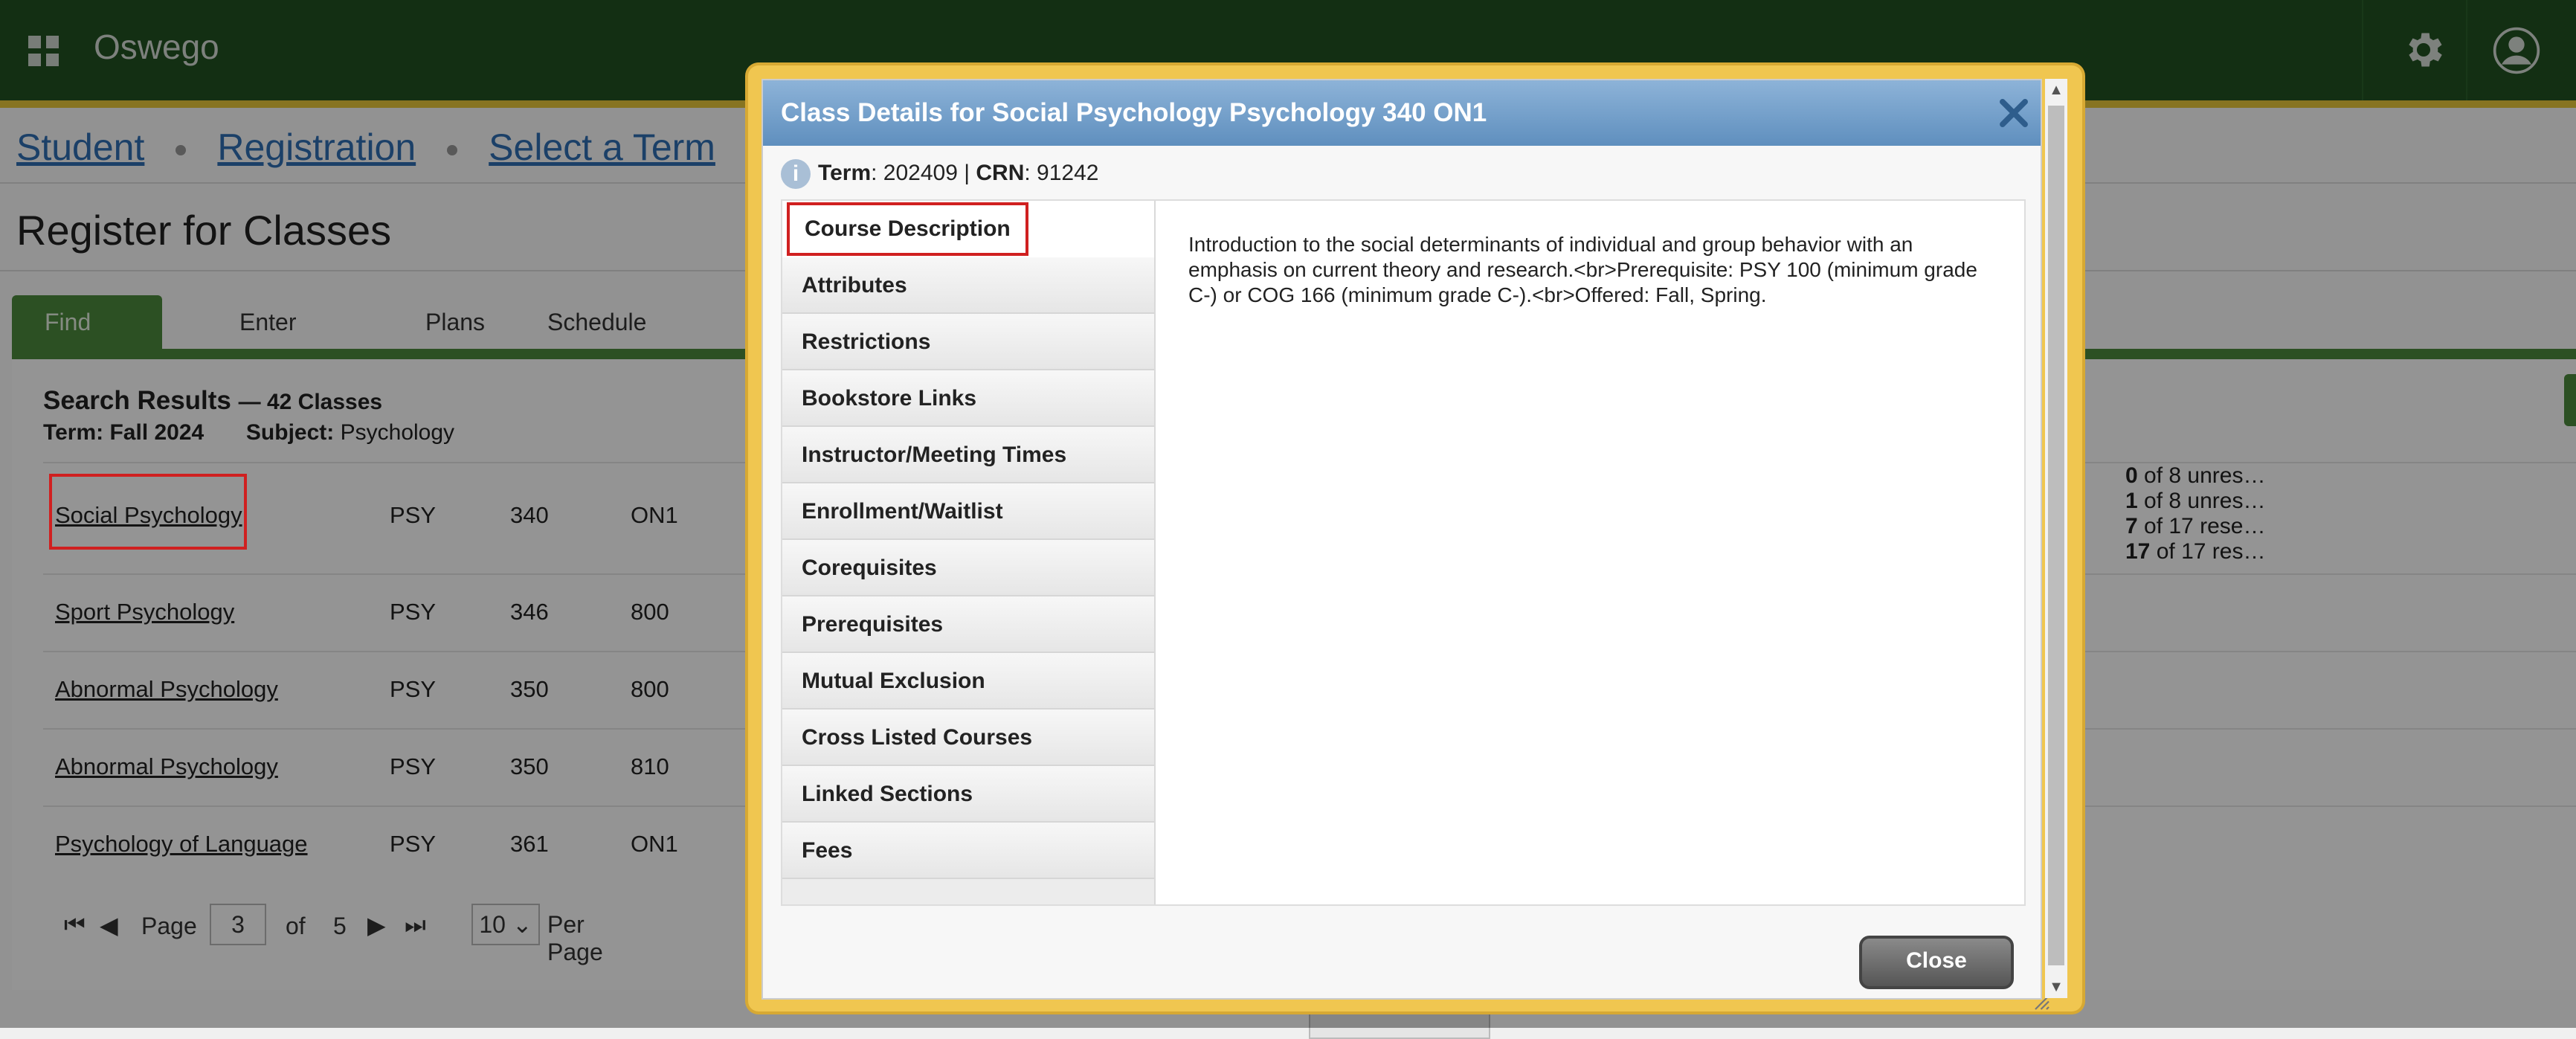 The height and width of the screenshot is (1039, 2576). What do you see at coordinates (968, 568) in the screenshot?
I see `nav-corequisites: Corequisites` at bounding box center [968, 568].